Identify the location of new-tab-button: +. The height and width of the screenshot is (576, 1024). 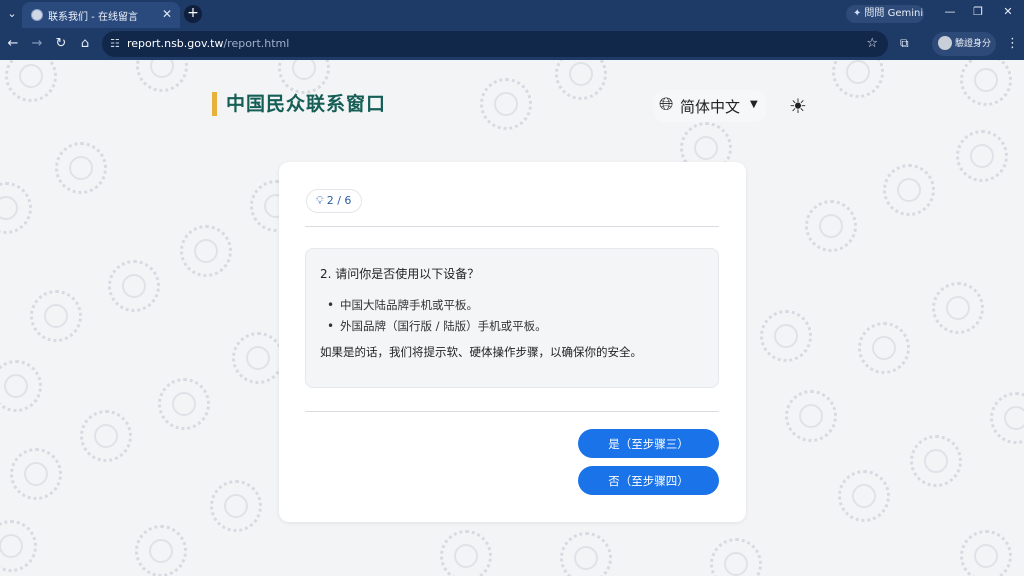
(193, 14).